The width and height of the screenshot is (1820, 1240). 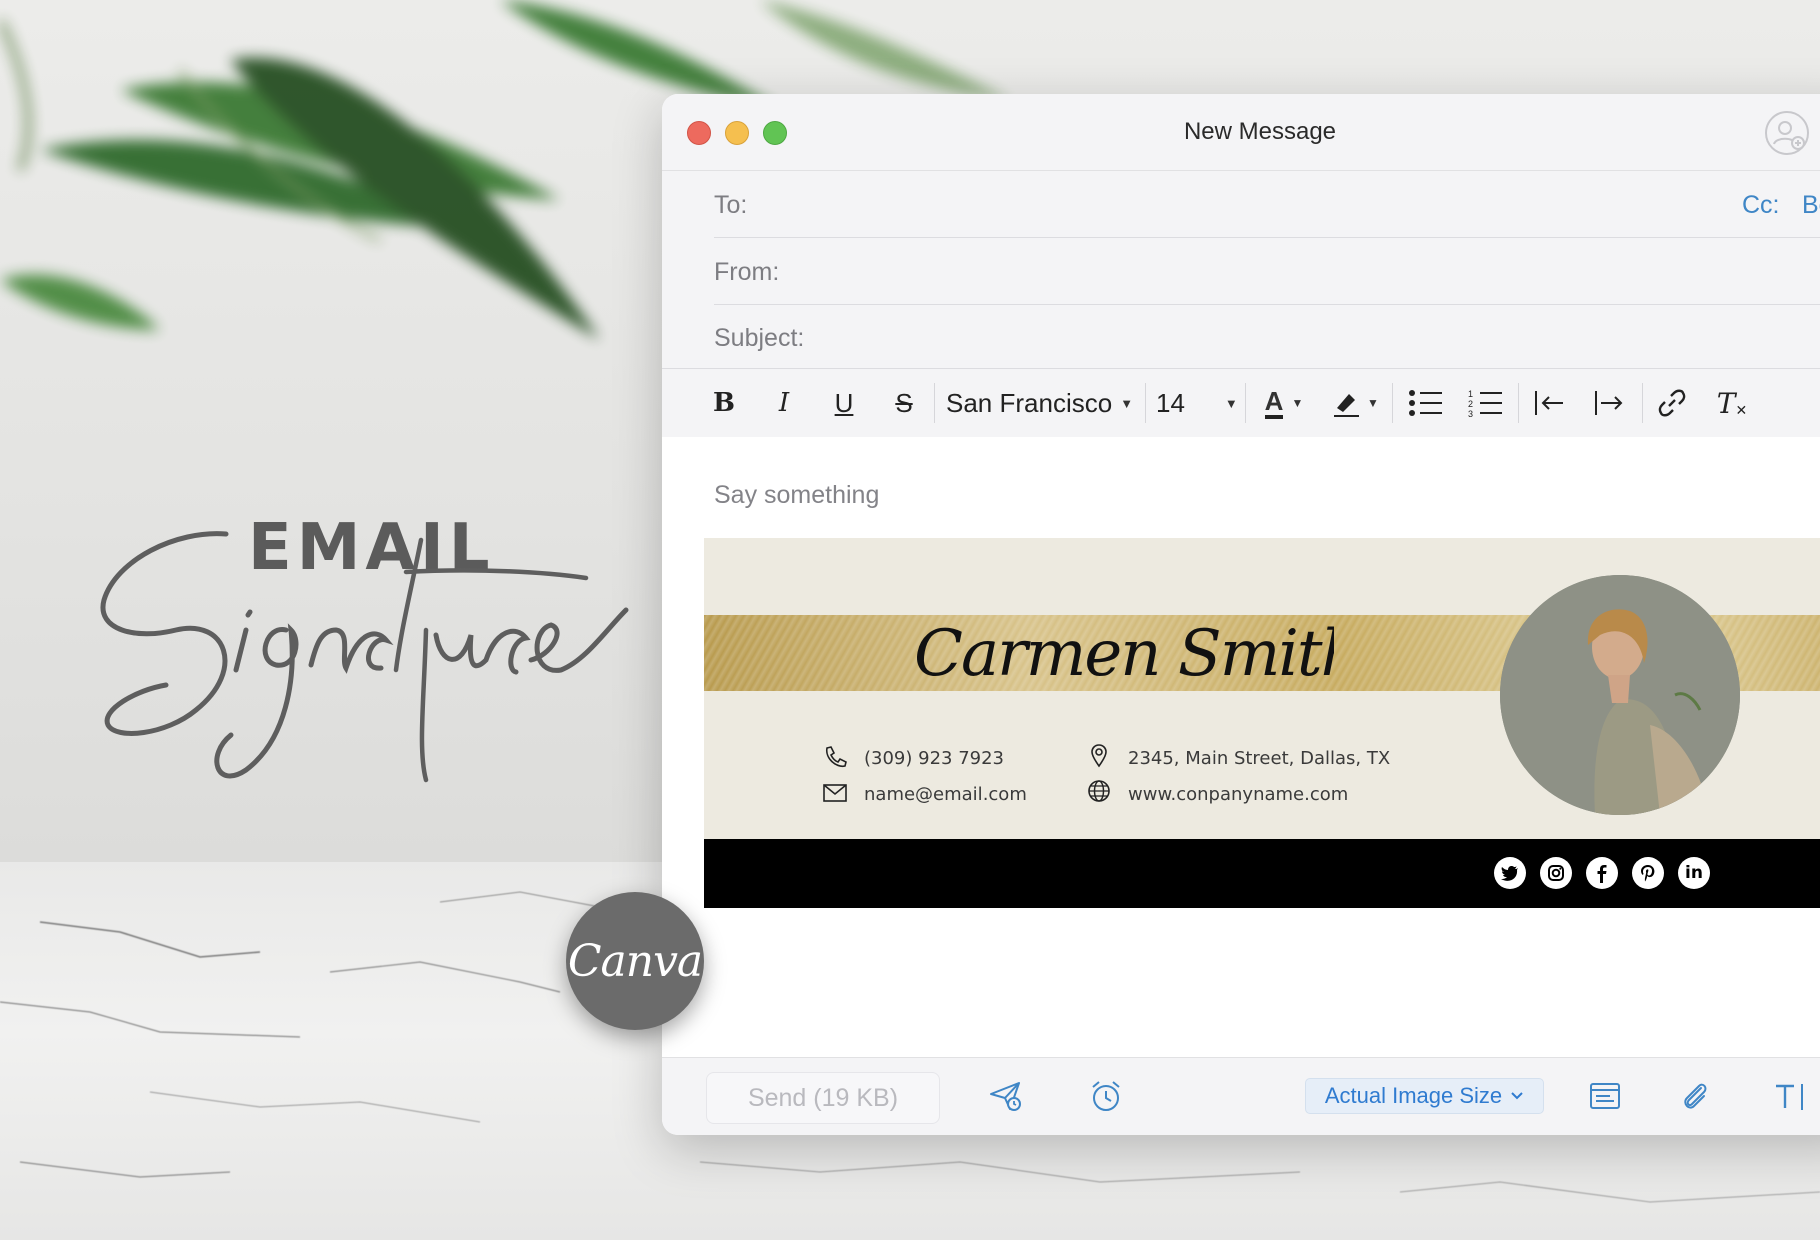 What do you see at coordinates (1267, 271) in the screenshot?
I see `from-field: From:` at bounding box center [1267, 271].